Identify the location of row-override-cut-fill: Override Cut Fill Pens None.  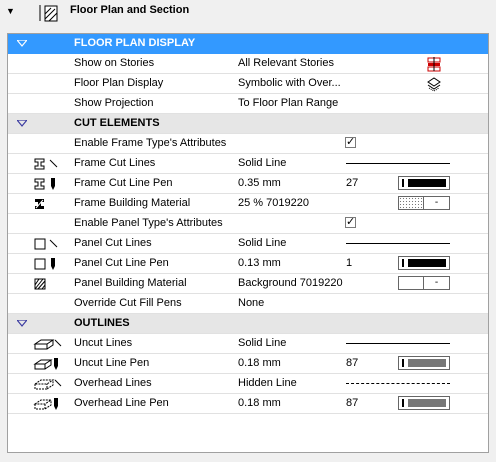
(248, 304).